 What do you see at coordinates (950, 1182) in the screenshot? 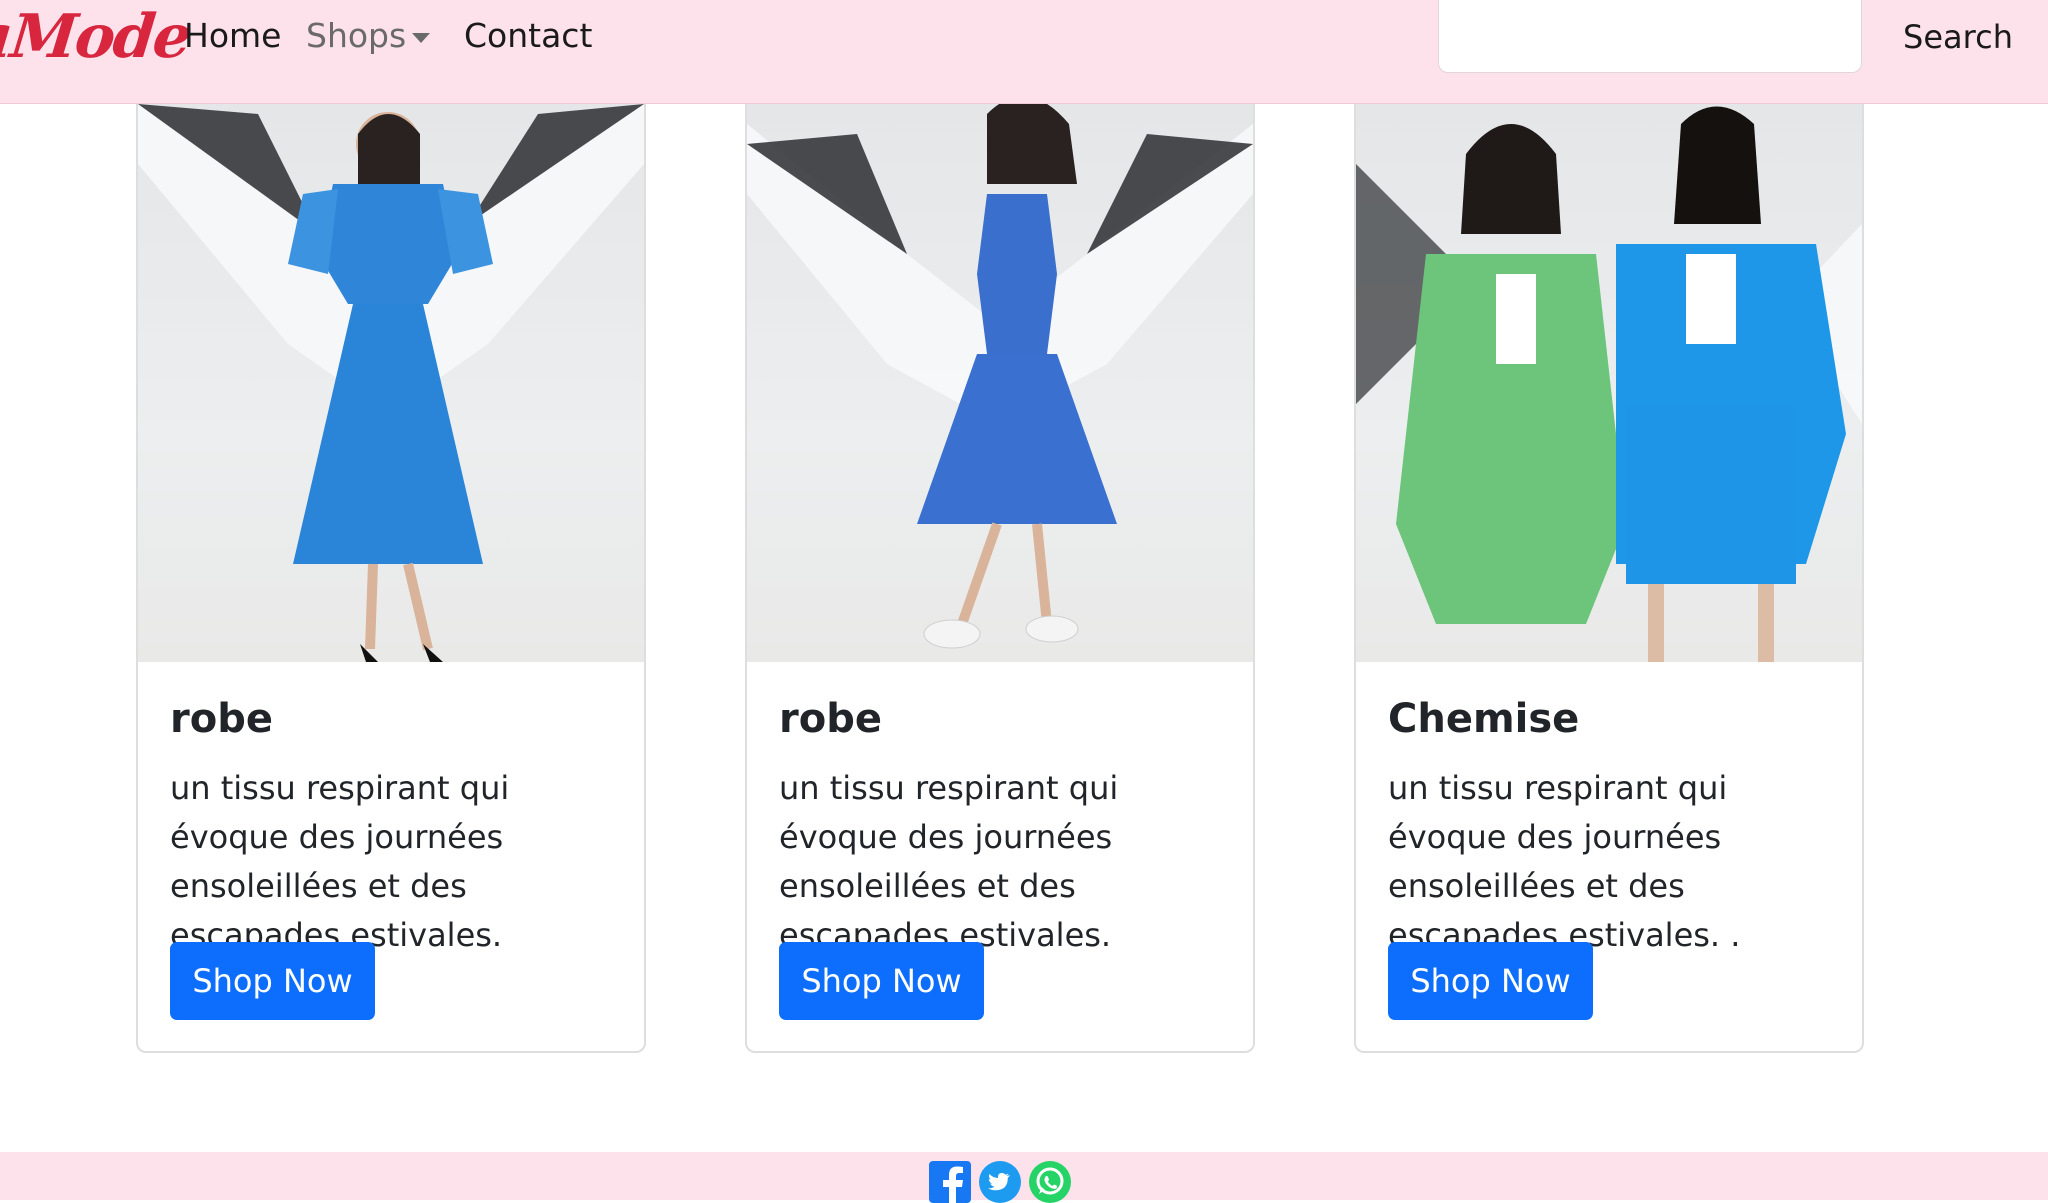
I see `facebook-icon` at bounding box center [950, 1182].